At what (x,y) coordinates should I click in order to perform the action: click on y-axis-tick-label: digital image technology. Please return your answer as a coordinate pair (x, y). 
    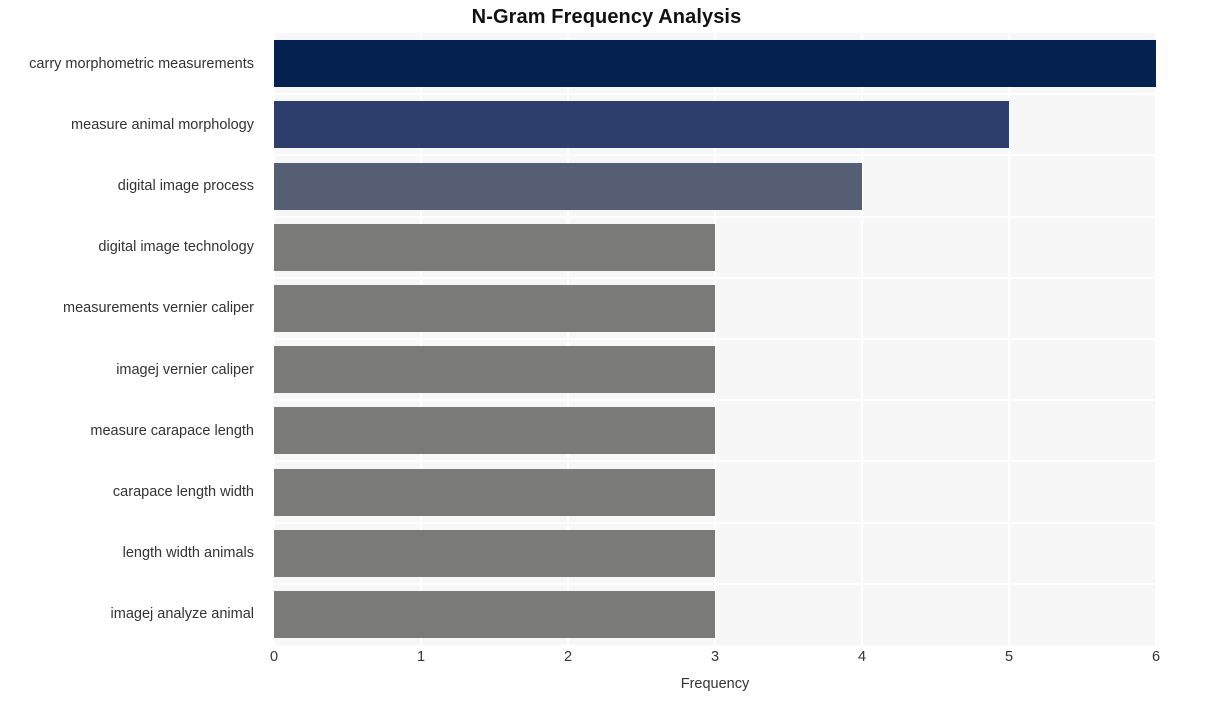
    Looking at the image, I should click on (176, 247).